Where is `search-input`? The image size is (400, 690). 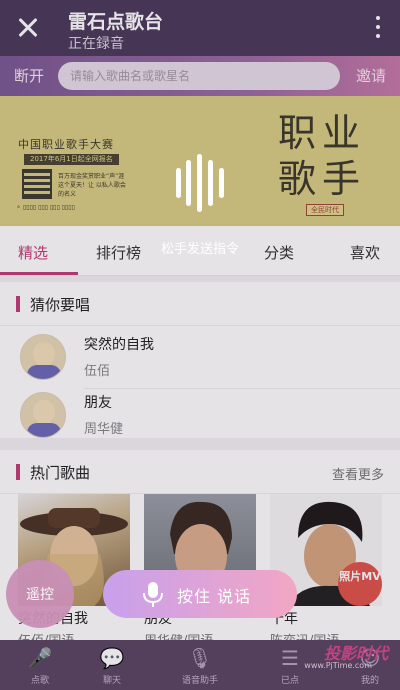
search-input is located at coordinates (199, 76).